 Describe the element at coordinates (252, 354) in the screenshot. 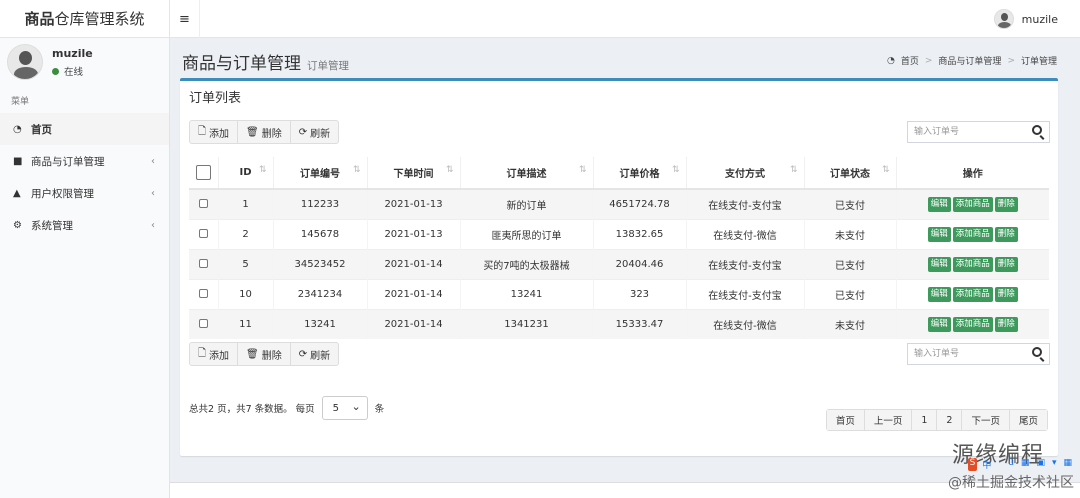

I see `trash-icon: 🗑` at that location.